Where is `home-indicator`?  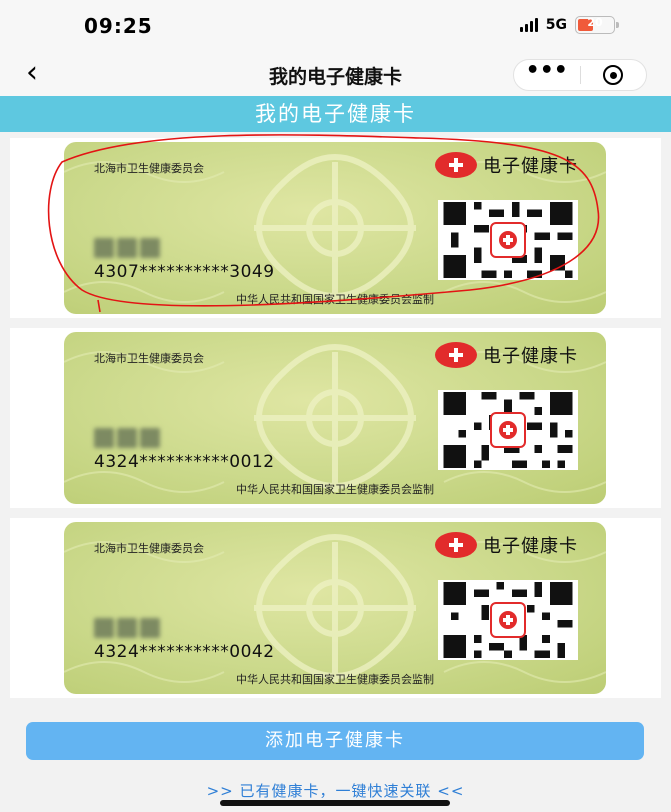
home-indicator is located at coordinates (335, 803).